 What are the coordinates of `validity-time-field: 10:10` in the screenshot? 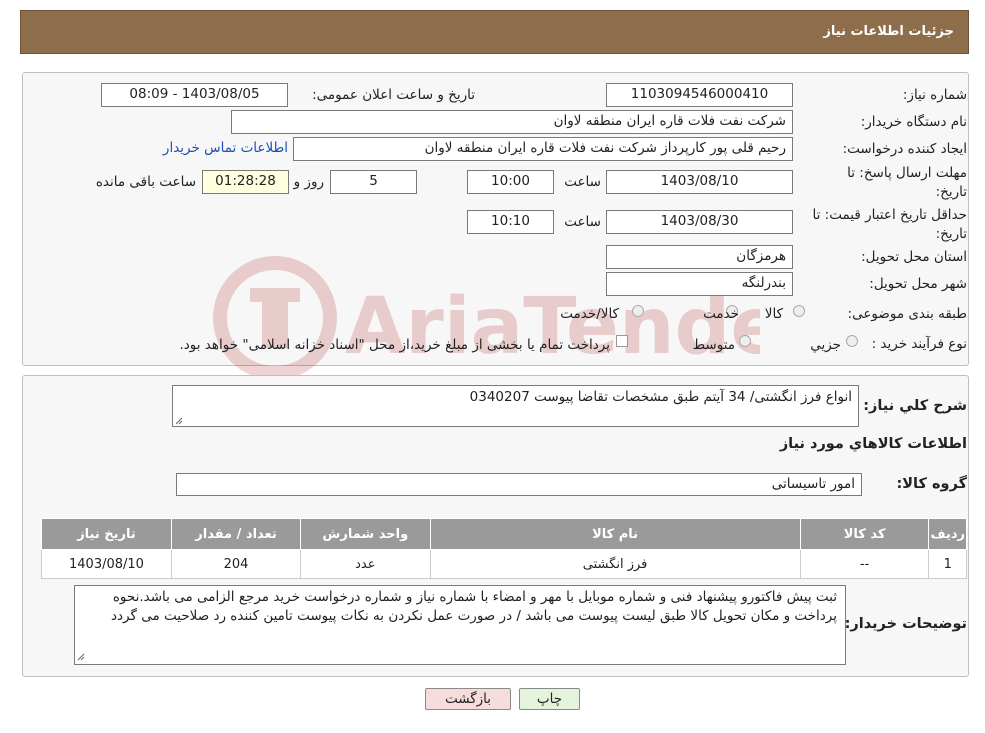 It's located at (510, 222).